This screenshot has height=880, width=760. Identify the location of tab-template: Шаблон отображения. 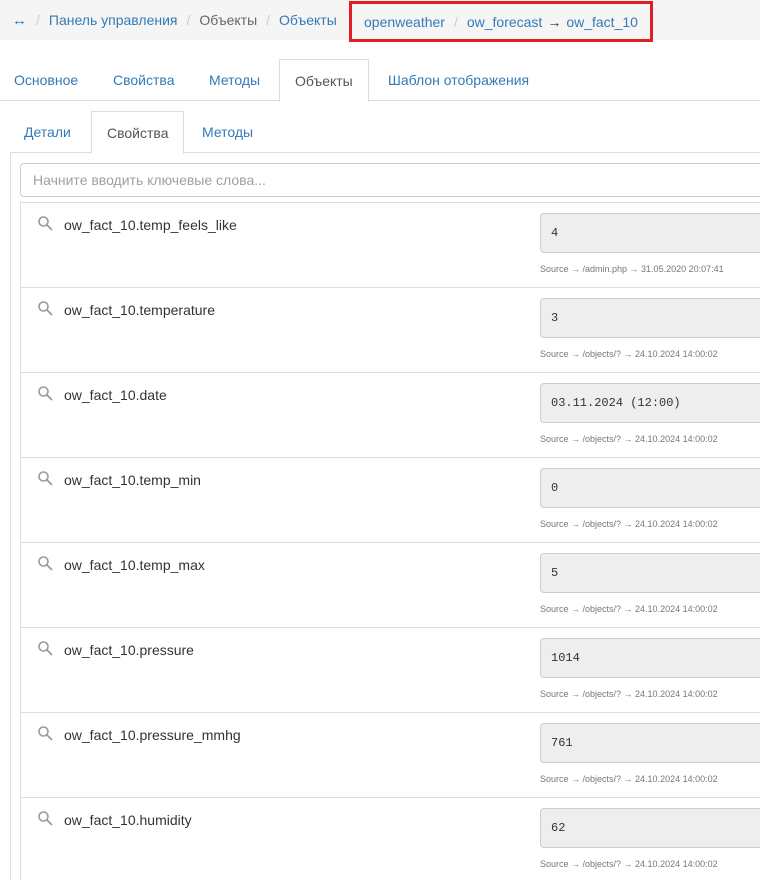
(458, 80).